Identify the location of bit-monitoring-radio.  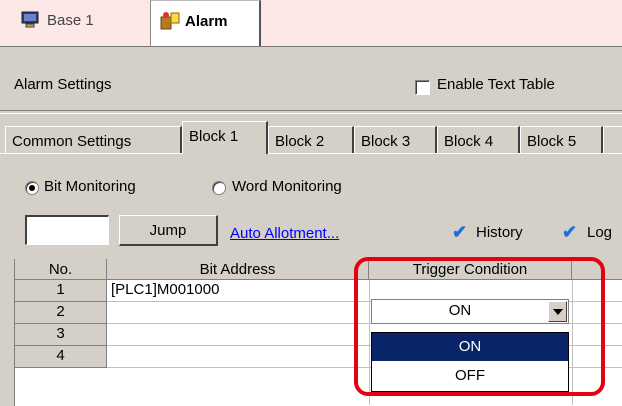
(32, 188).